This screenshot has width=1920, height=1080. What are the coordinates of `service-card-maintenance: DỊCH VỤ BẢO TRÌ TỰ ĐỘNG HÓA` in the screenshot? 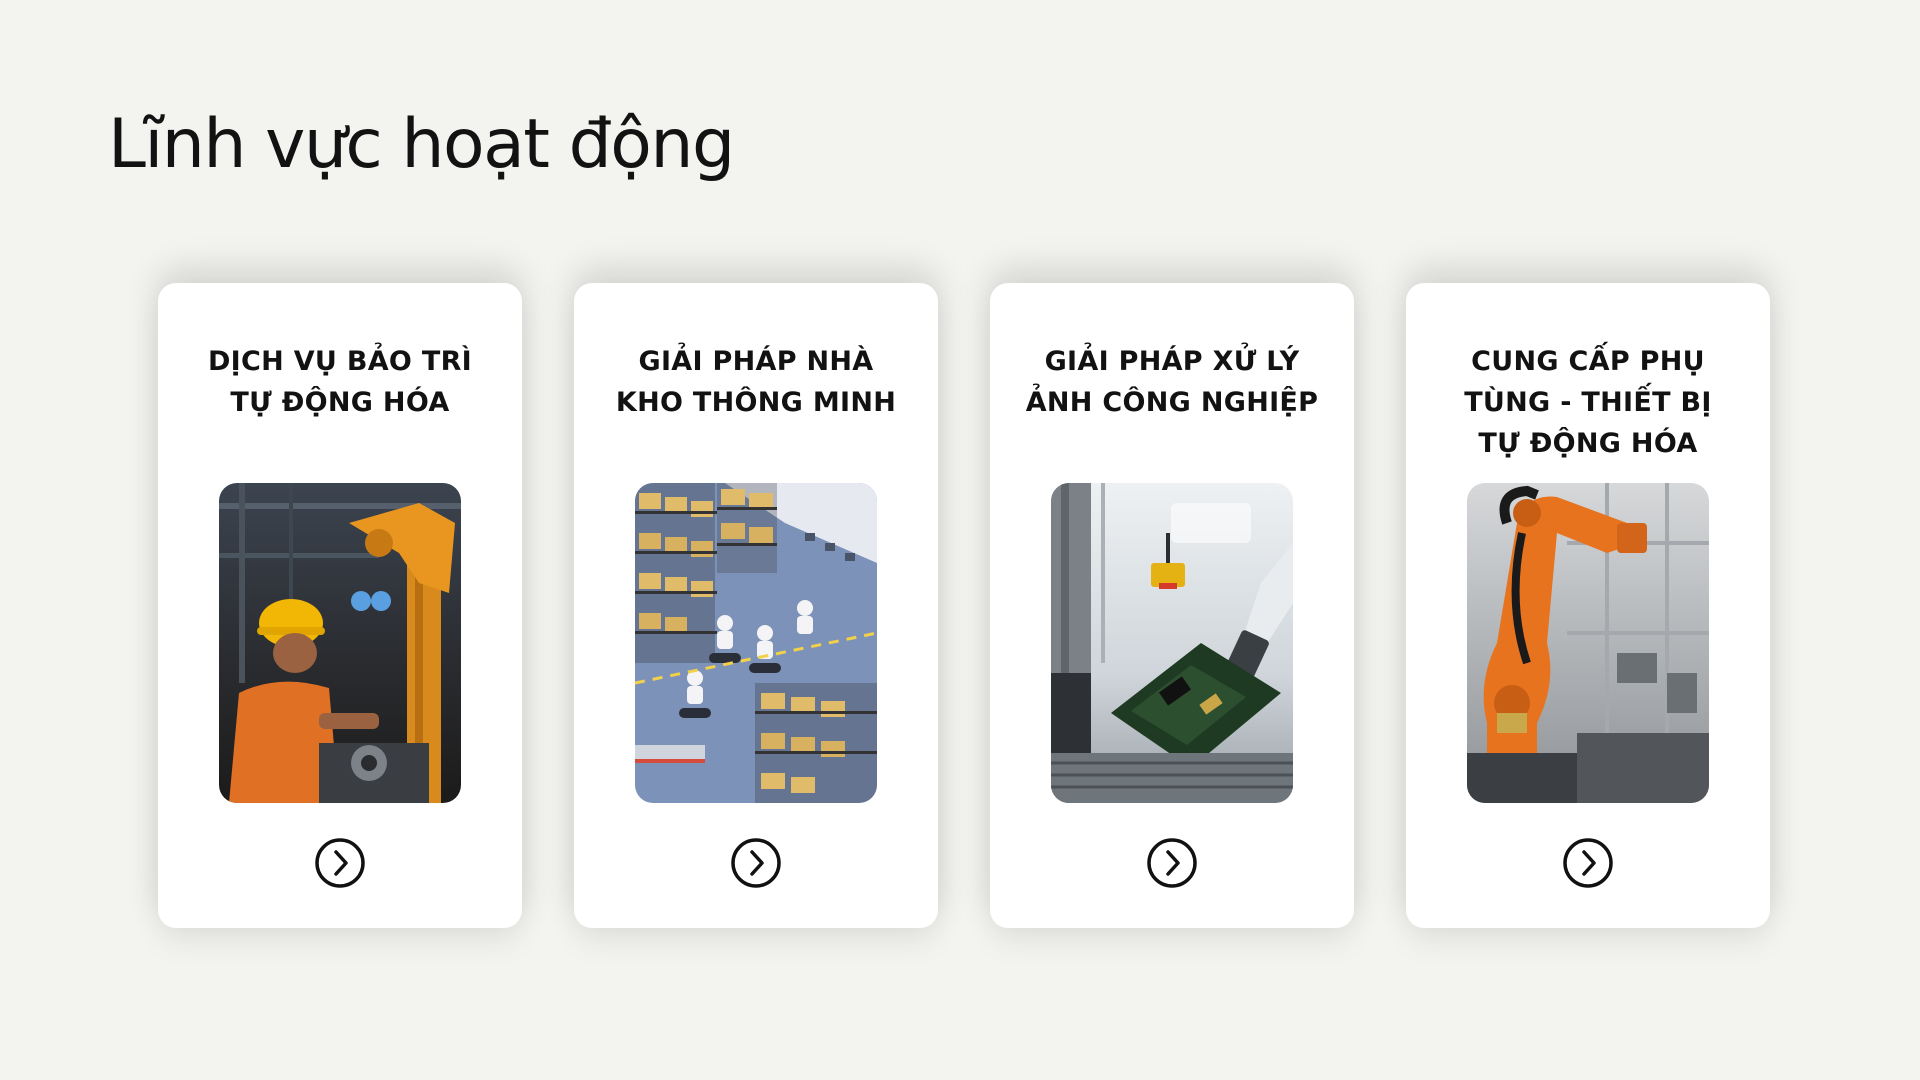 It's located at (340, 605).